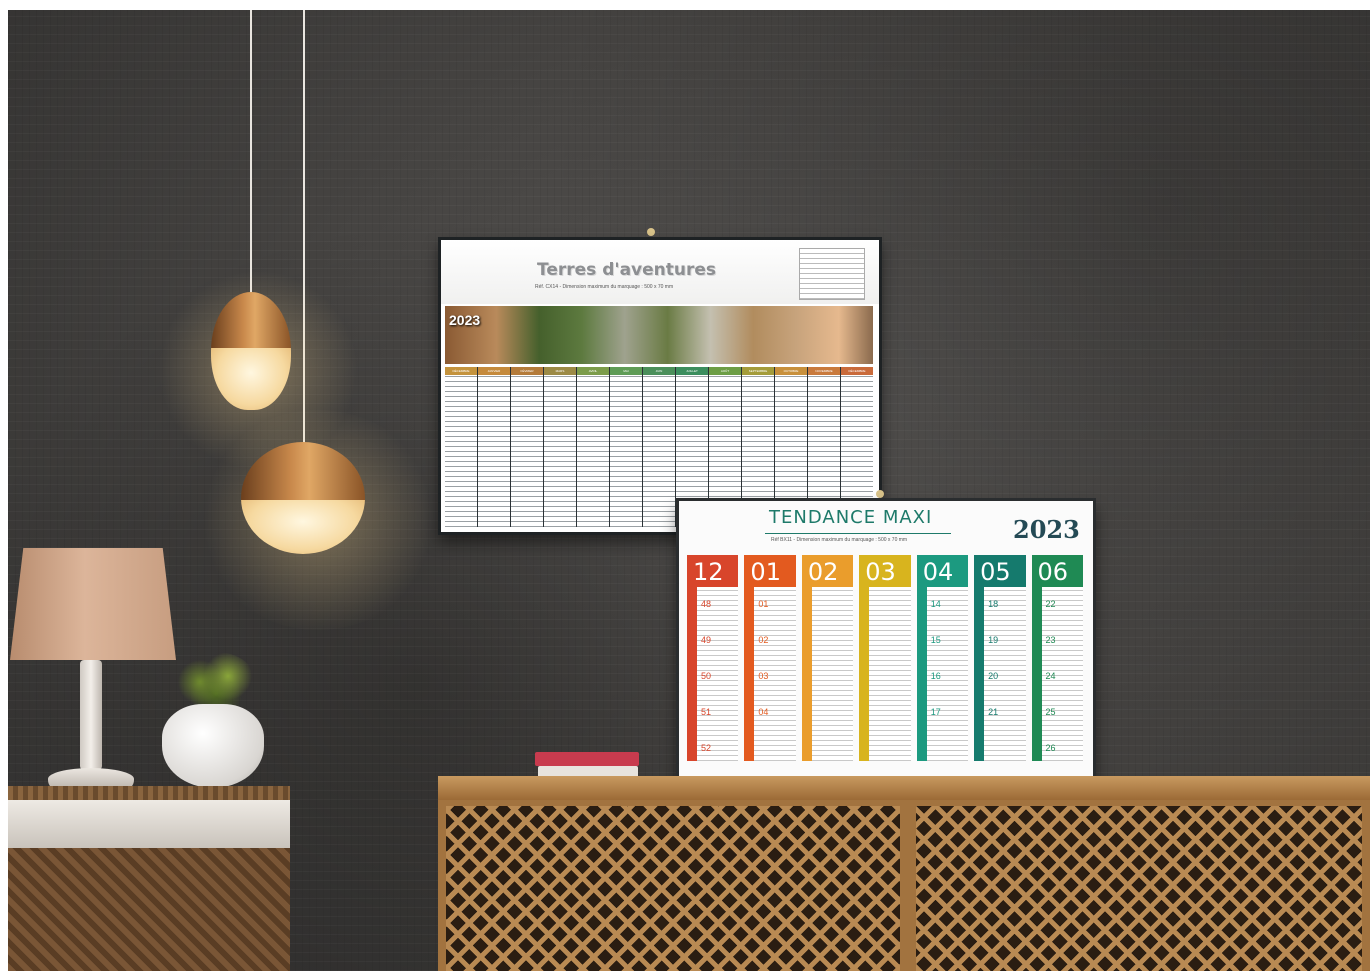 Image resolution: width=1370 pixels, height=971 pixels. Describe the element at coordinates (758, 371) in the screenshot. I see `month-header: SEPTEMBRE` at that location.